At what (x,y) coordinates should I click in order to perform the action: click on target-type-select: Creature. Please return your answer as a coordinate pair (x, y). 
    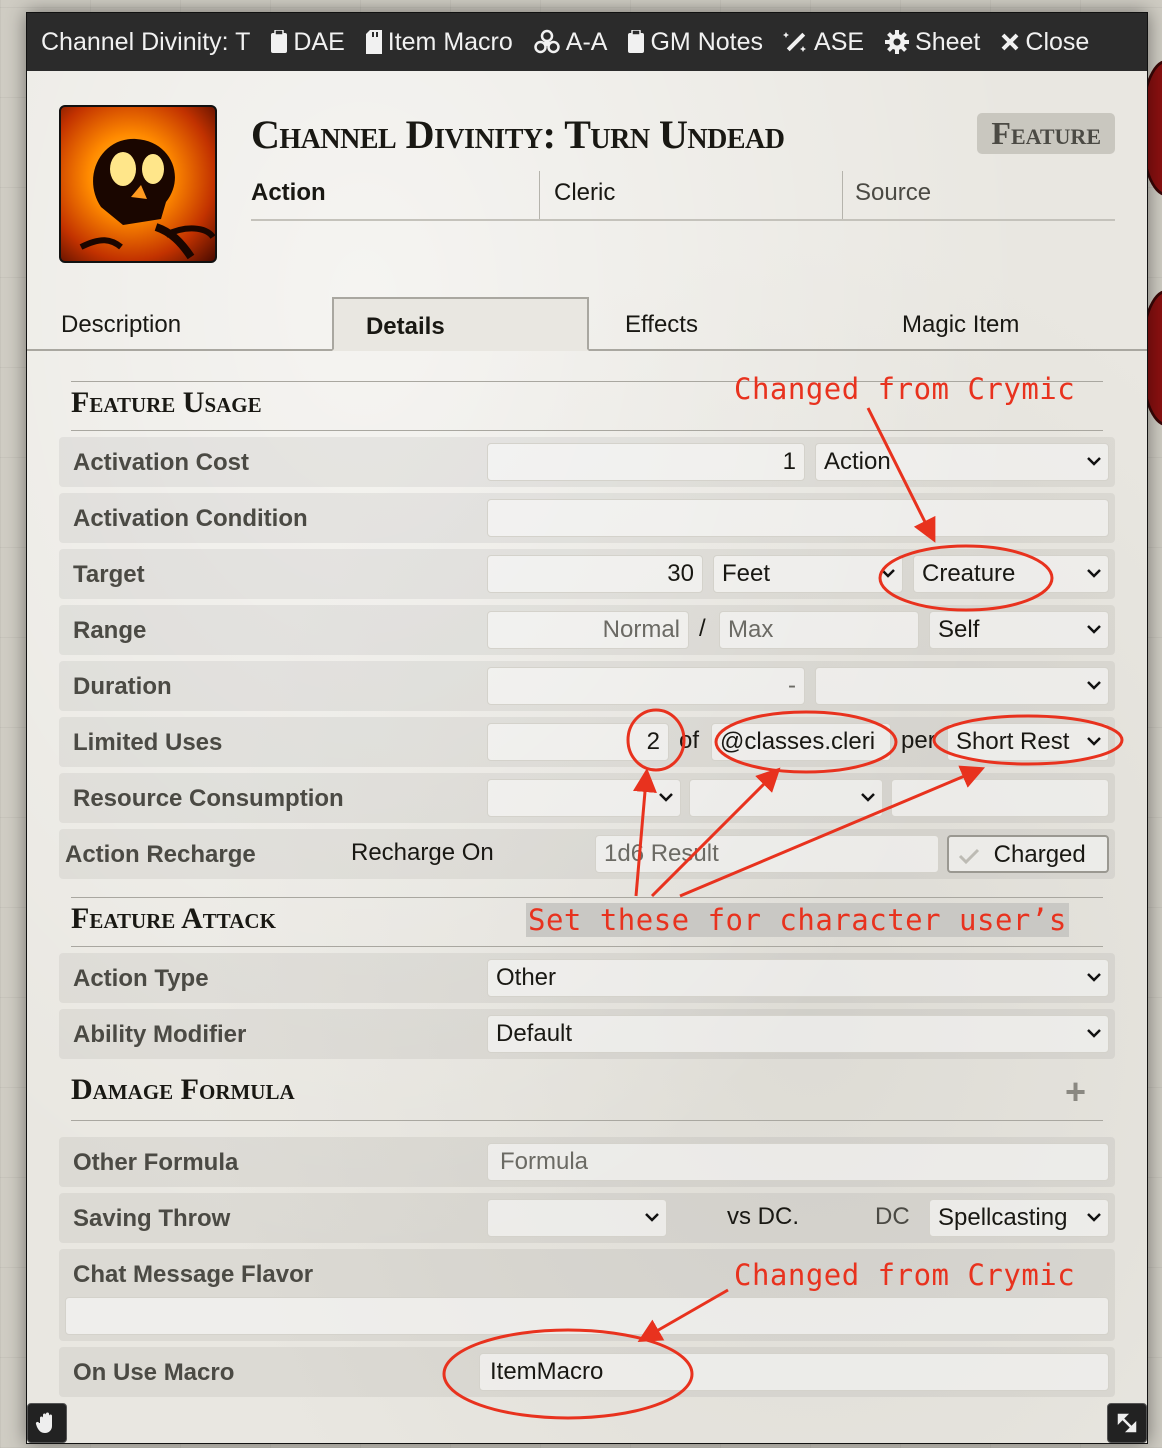
    Looking at the image, I should click on (1011, 574).